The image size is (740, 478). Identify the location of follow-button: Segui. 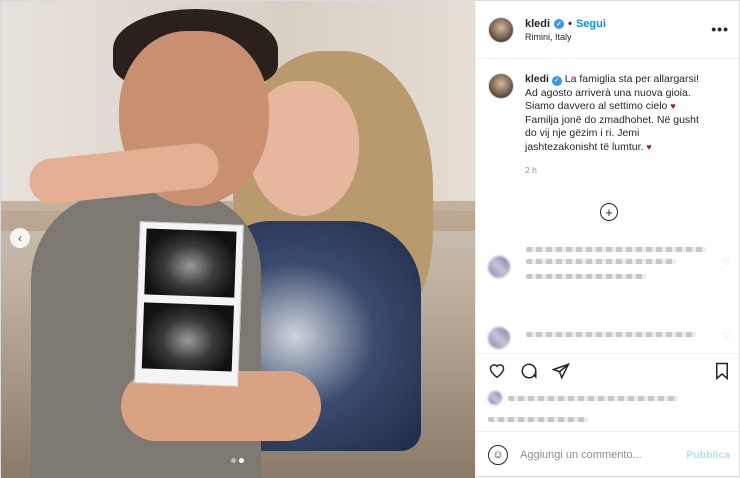
(591, 24).